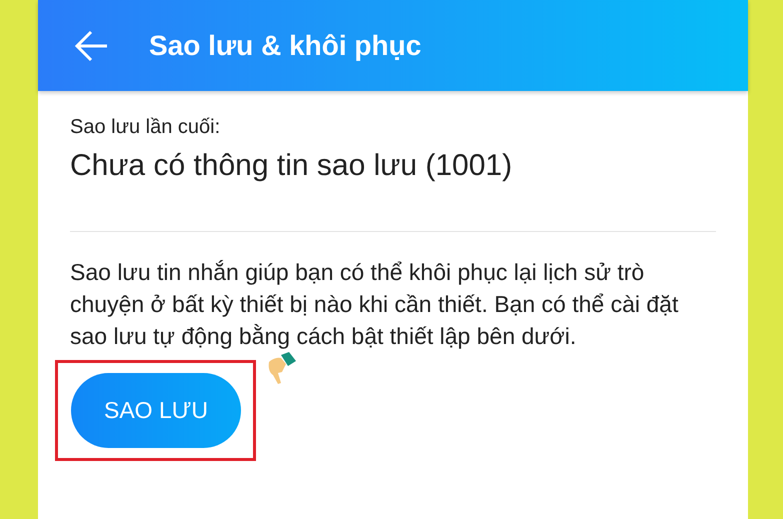  I want to click on last-backup-label: Sao lưu lần cuối:, so click(146, 127).